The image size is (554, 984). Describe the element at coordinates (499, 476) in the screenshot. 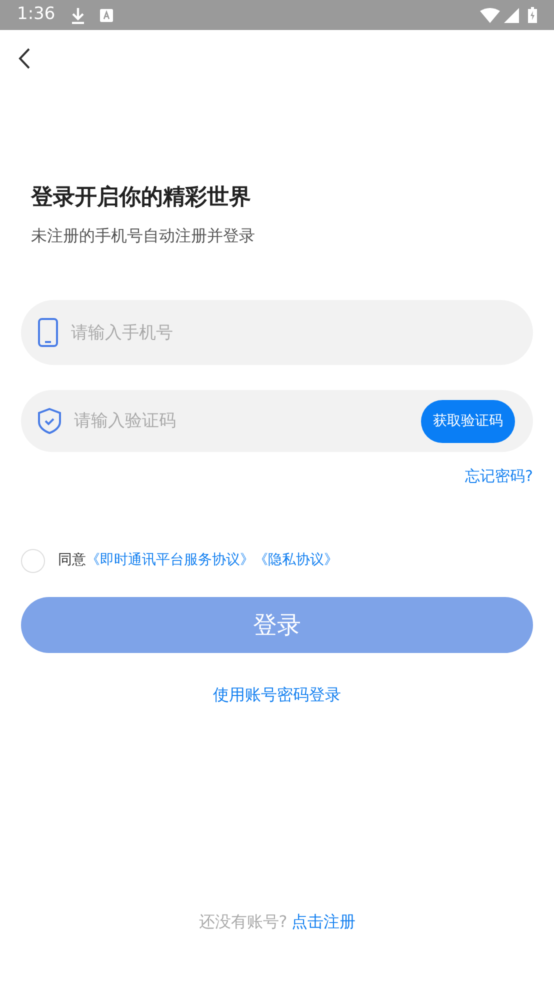

I see `forgot-password-link: 忘记密码?` at that location.